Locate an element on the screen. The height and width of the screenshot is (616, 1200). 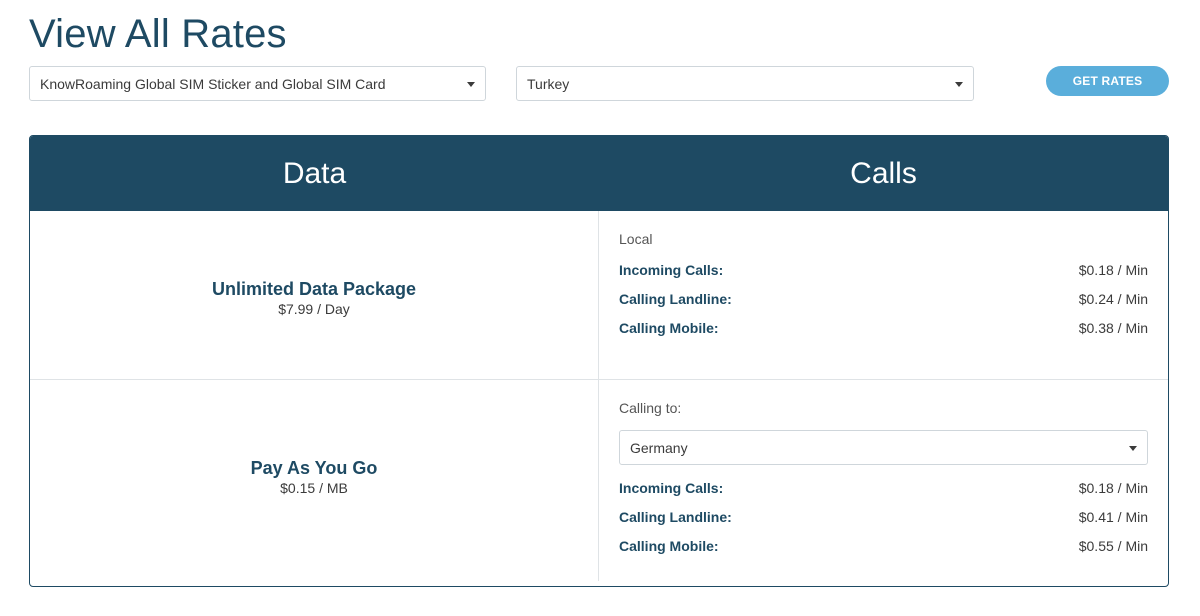
data-plan-cell: Pay As You Go $0.15 / MB is located at coordinates (314, 477).